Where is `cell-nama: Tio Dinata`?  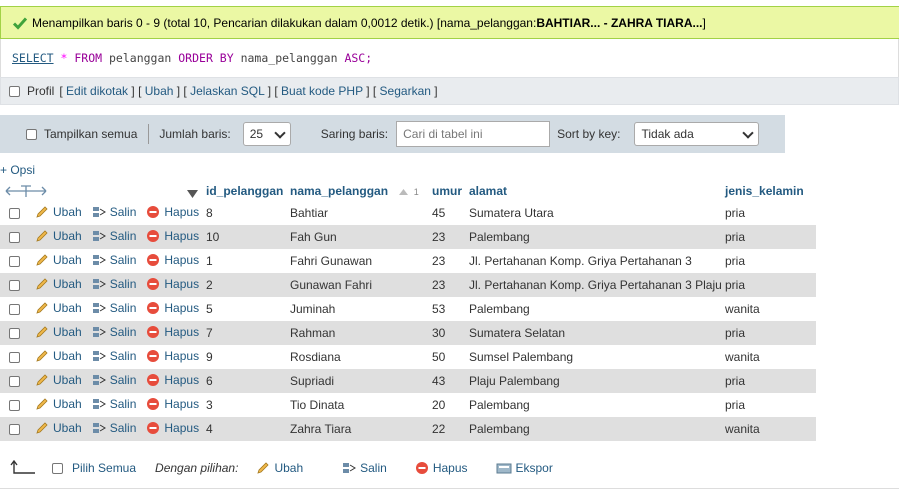 cell-nama: Tio Dinata is located at coordinates (357, 405).